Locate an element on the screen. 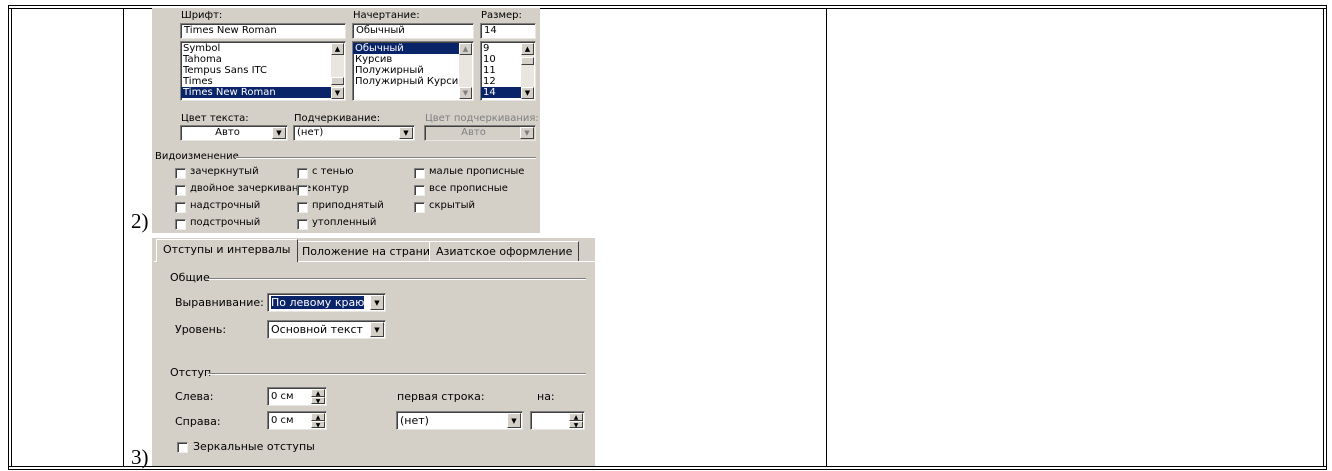  small-caps-checkbox is located at coordinates (419, 173).